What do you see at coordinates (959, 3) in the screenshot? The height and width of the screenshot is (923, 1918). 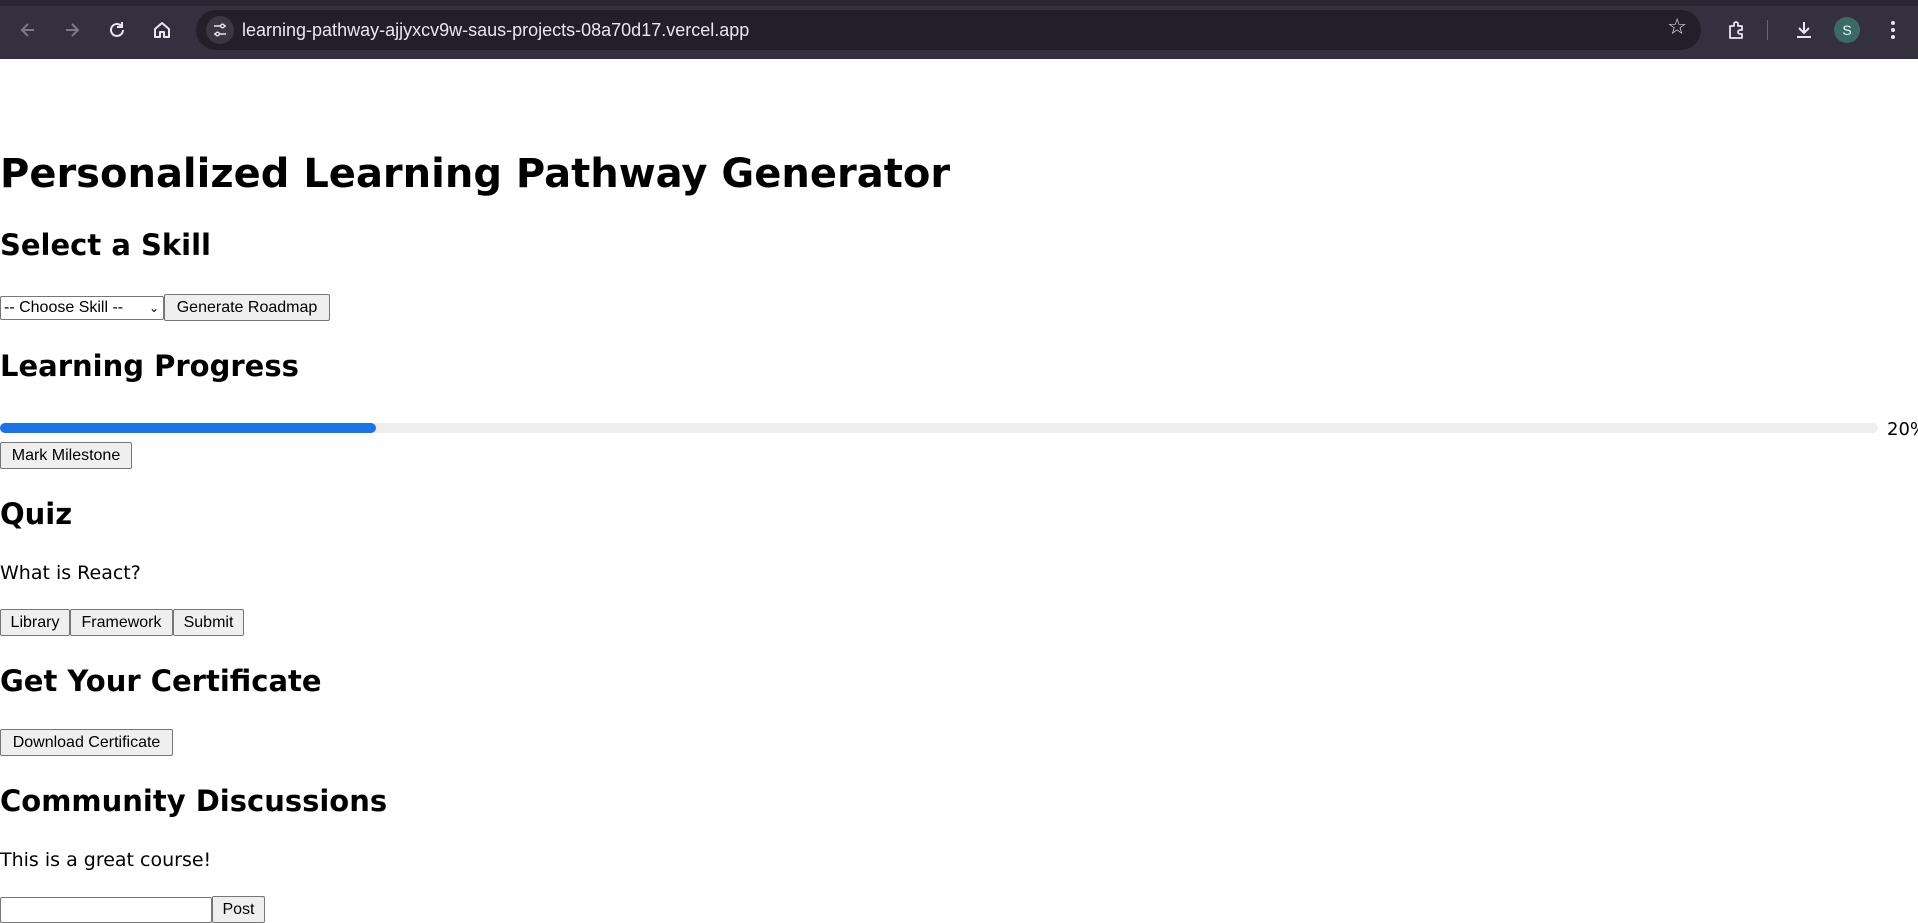 I see `tab-strip` at bounding box center [959, 3].